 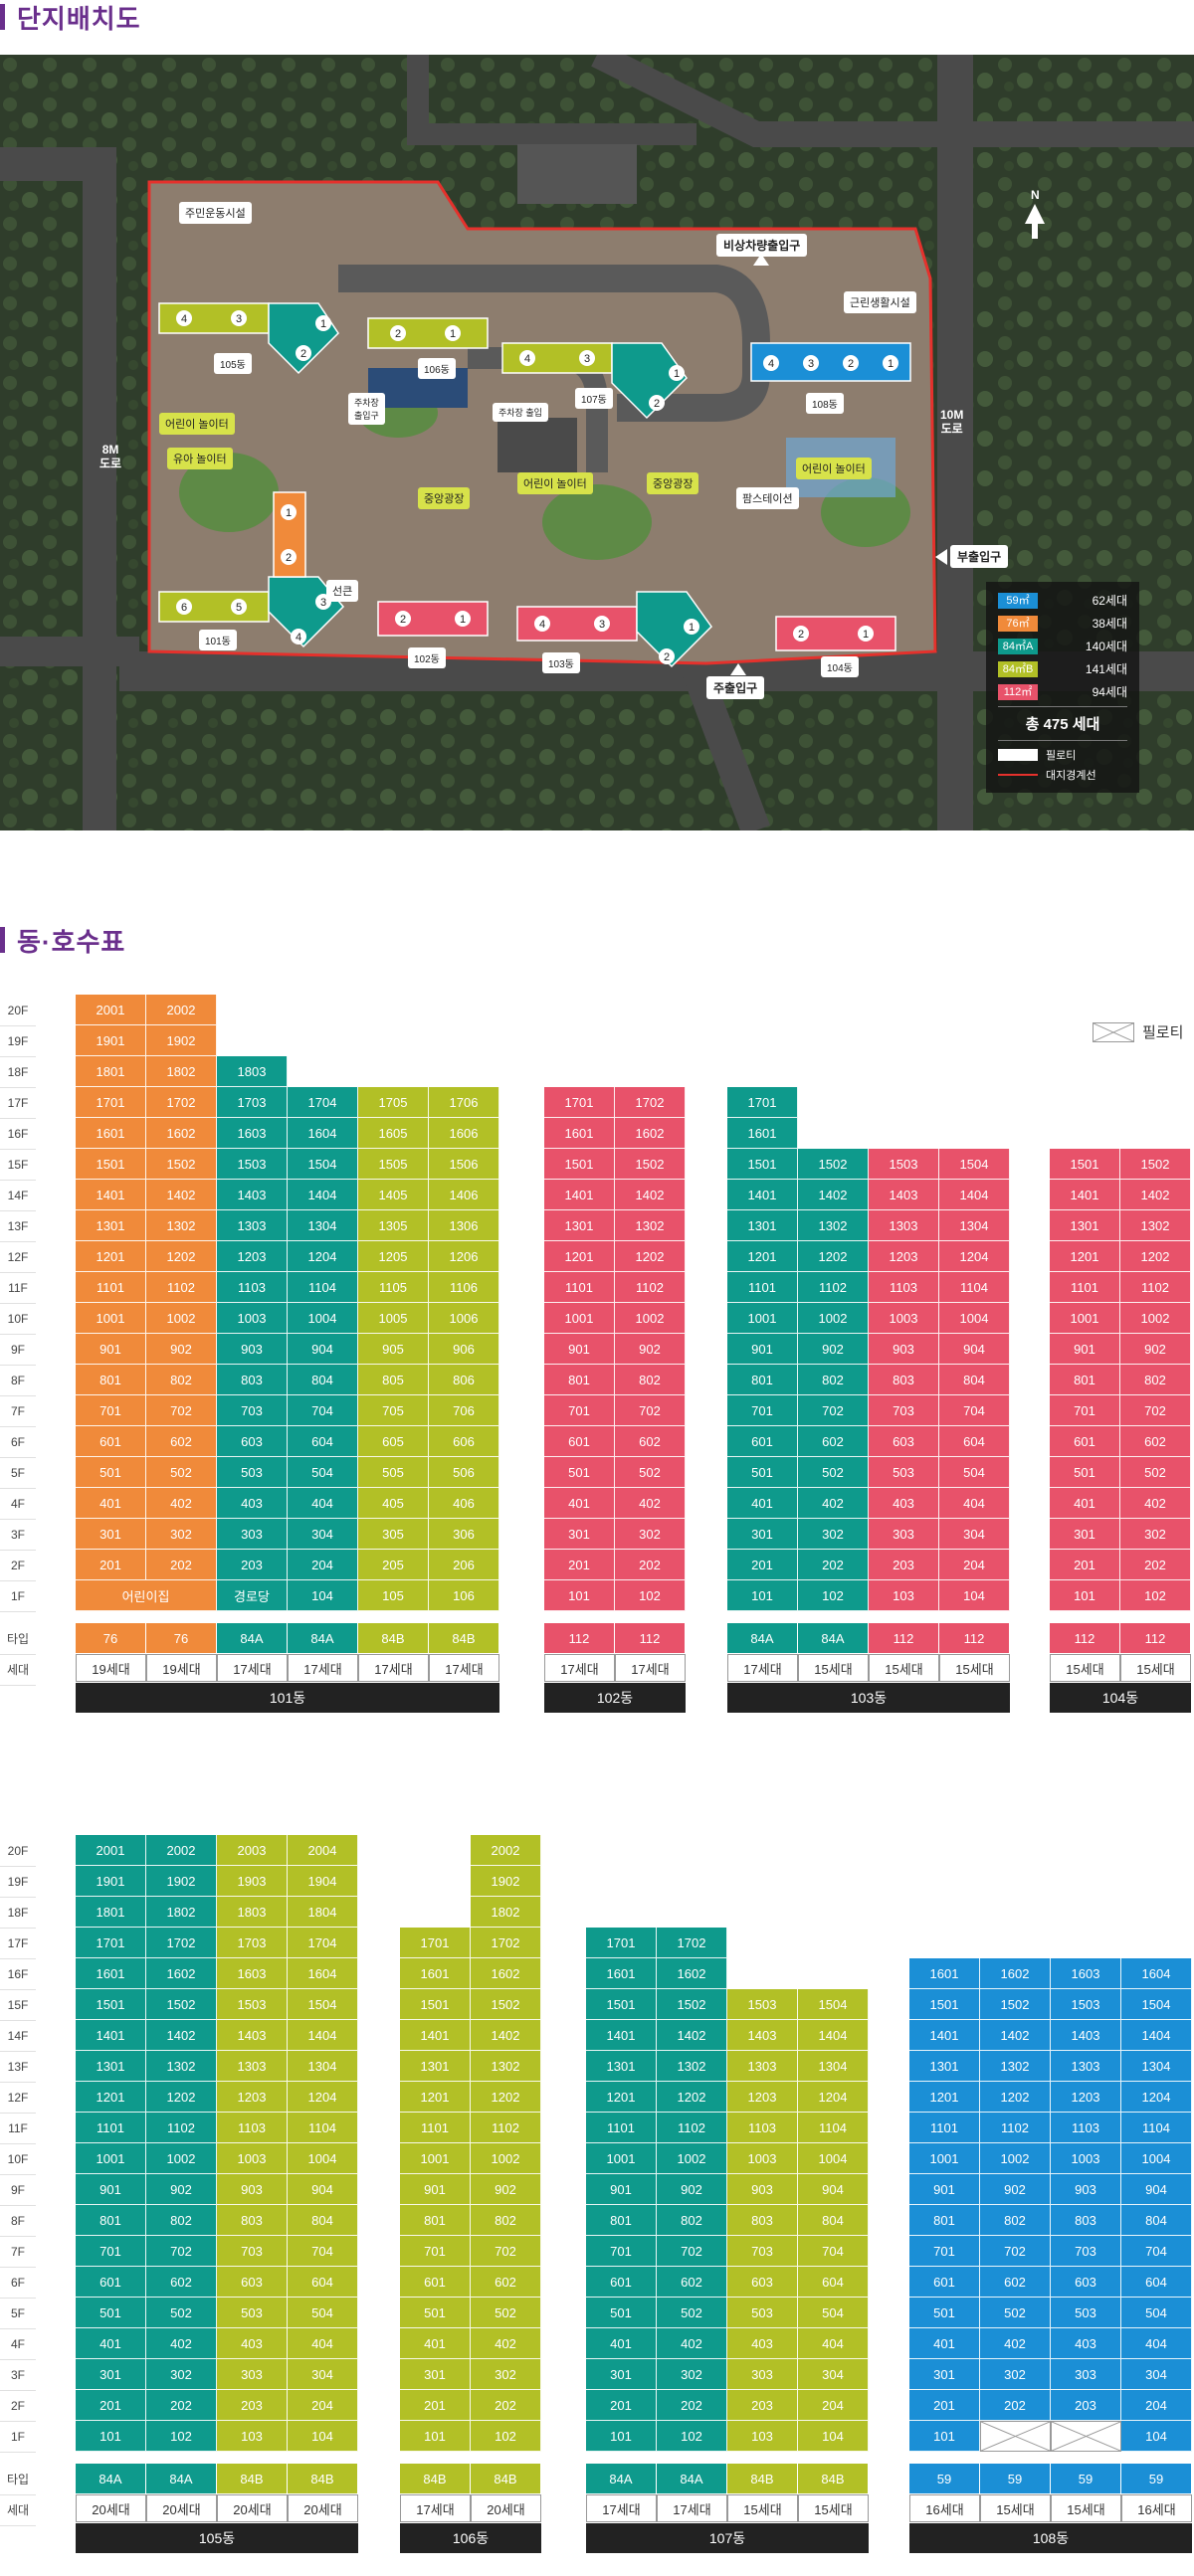 What do you see at coordinates (1086, 2374) in the screenshot?
I see `unit-cell: 303` at bounding box center [1086, 2374].